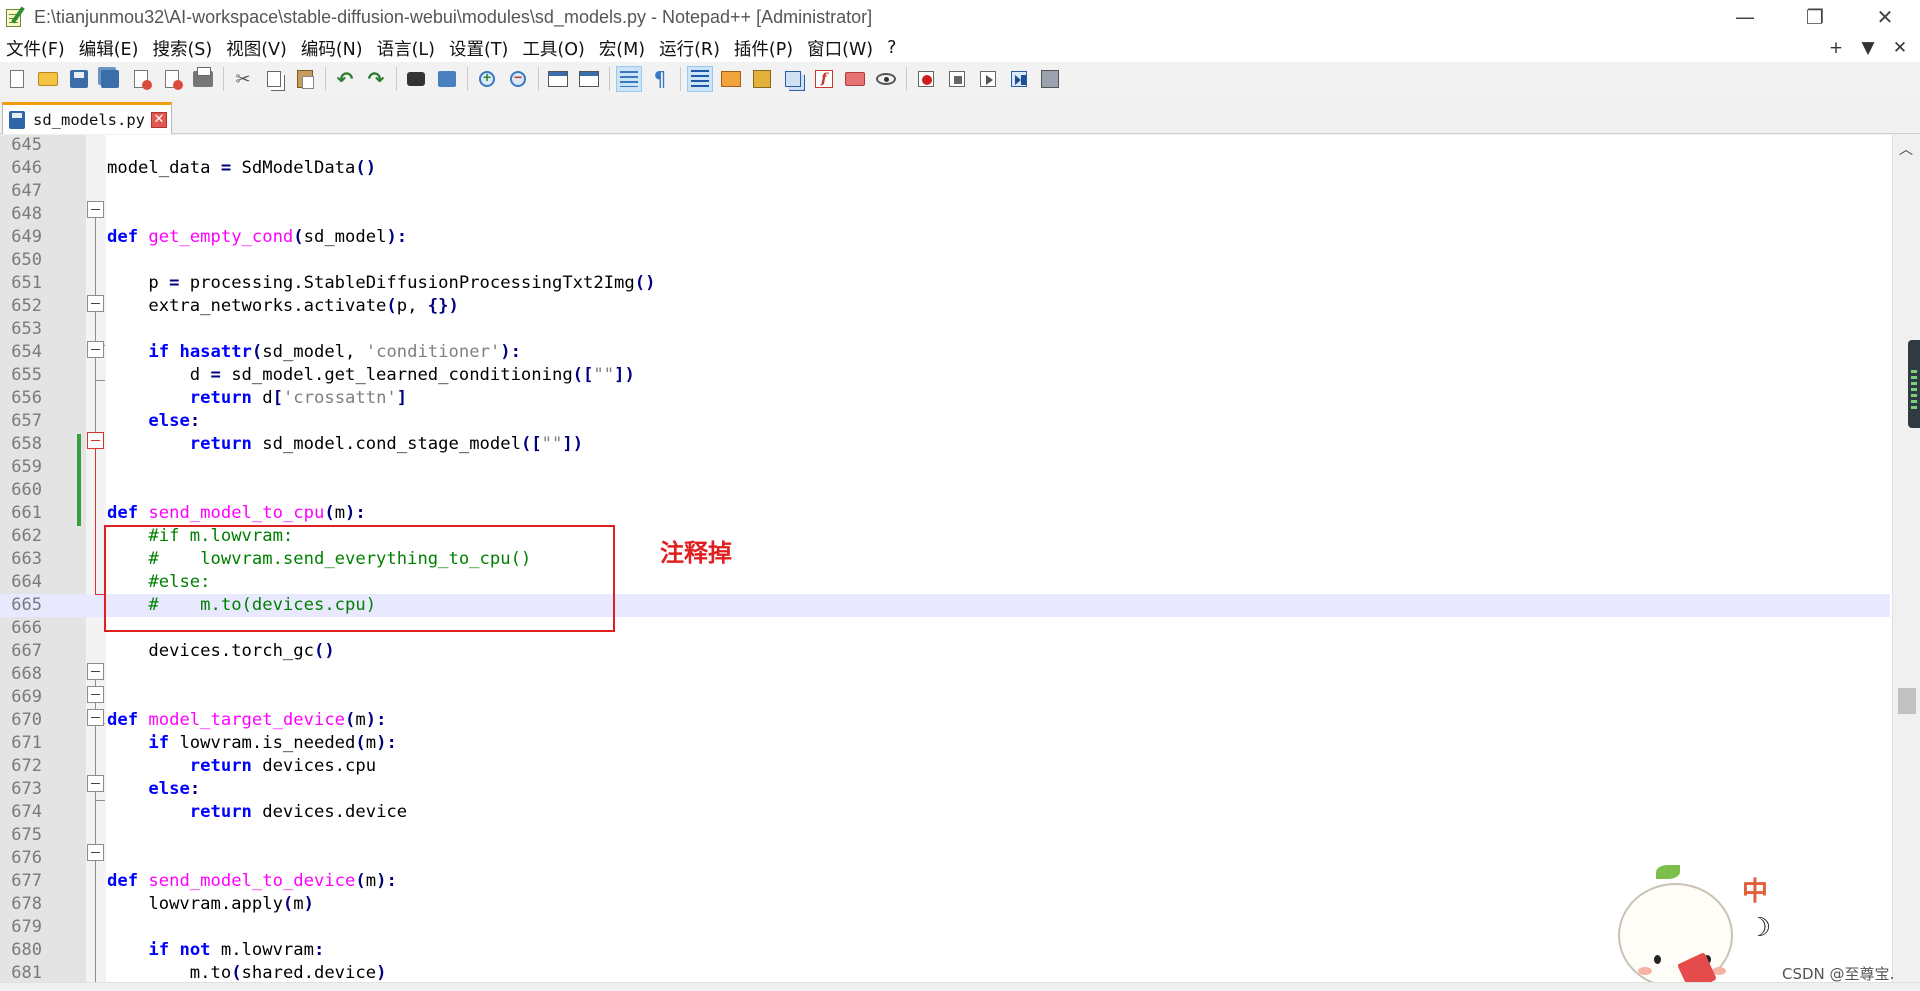 This screenshot has width=1920, height=991. What do you see at coordinates (256, 48) in the screenshot?
I see `menu-view: 视图(V)` at bounding box center [256, 48].